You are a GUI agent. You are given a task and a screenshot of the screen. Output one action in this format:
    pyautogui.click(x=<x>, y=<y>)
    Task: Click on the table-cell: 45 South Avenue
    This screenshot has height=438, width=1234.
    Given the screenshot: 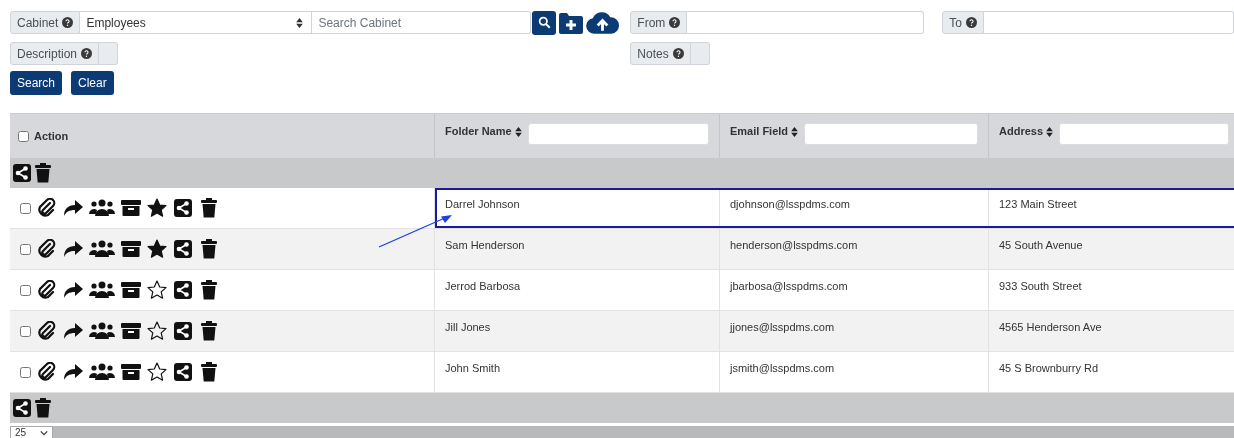 What is the action you would take?
    pyautogui.click(x=1111, y=249)
    